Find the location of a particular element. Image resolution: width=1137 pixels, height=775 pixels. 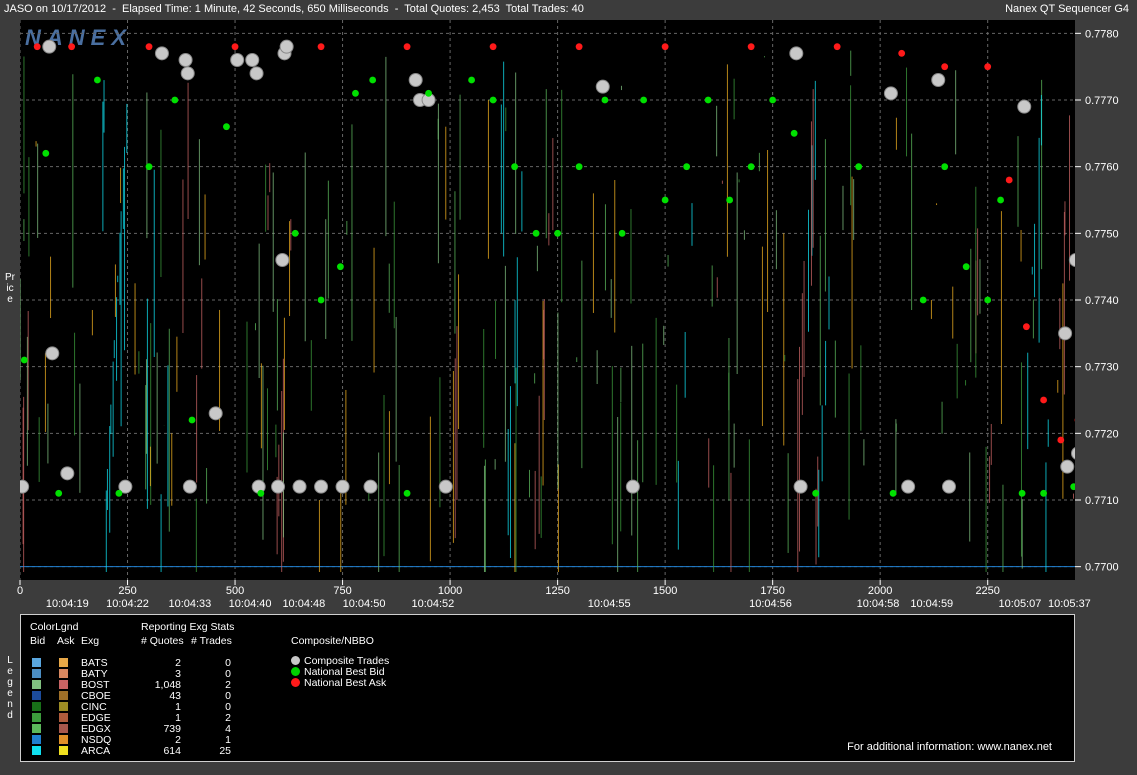

time-label-11: 10:05:07 is located at coordinates (1020, 604).